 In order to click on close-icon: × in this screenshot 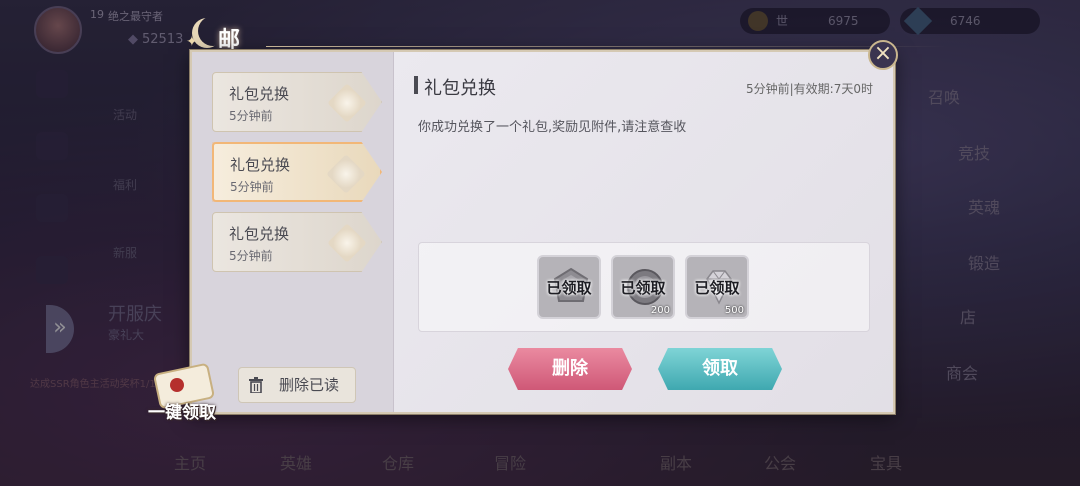, I will do `click(883, 55)`.